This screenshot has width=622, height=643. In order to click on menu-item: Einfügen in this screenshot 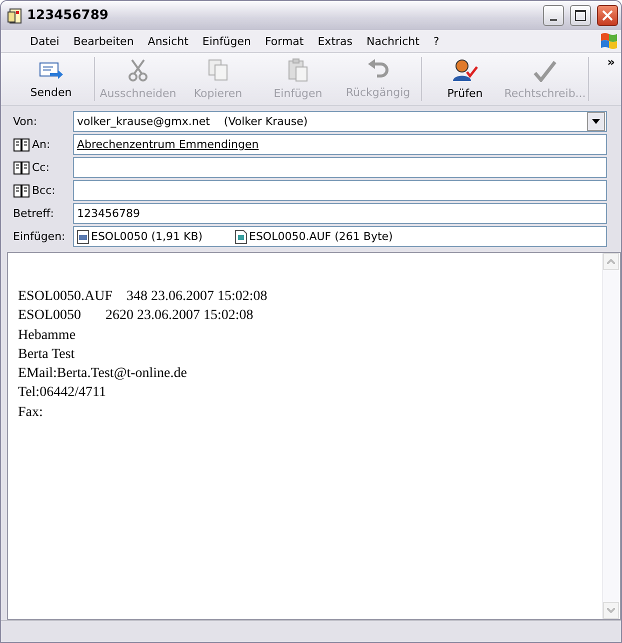, I will do `click(226, 41)`.